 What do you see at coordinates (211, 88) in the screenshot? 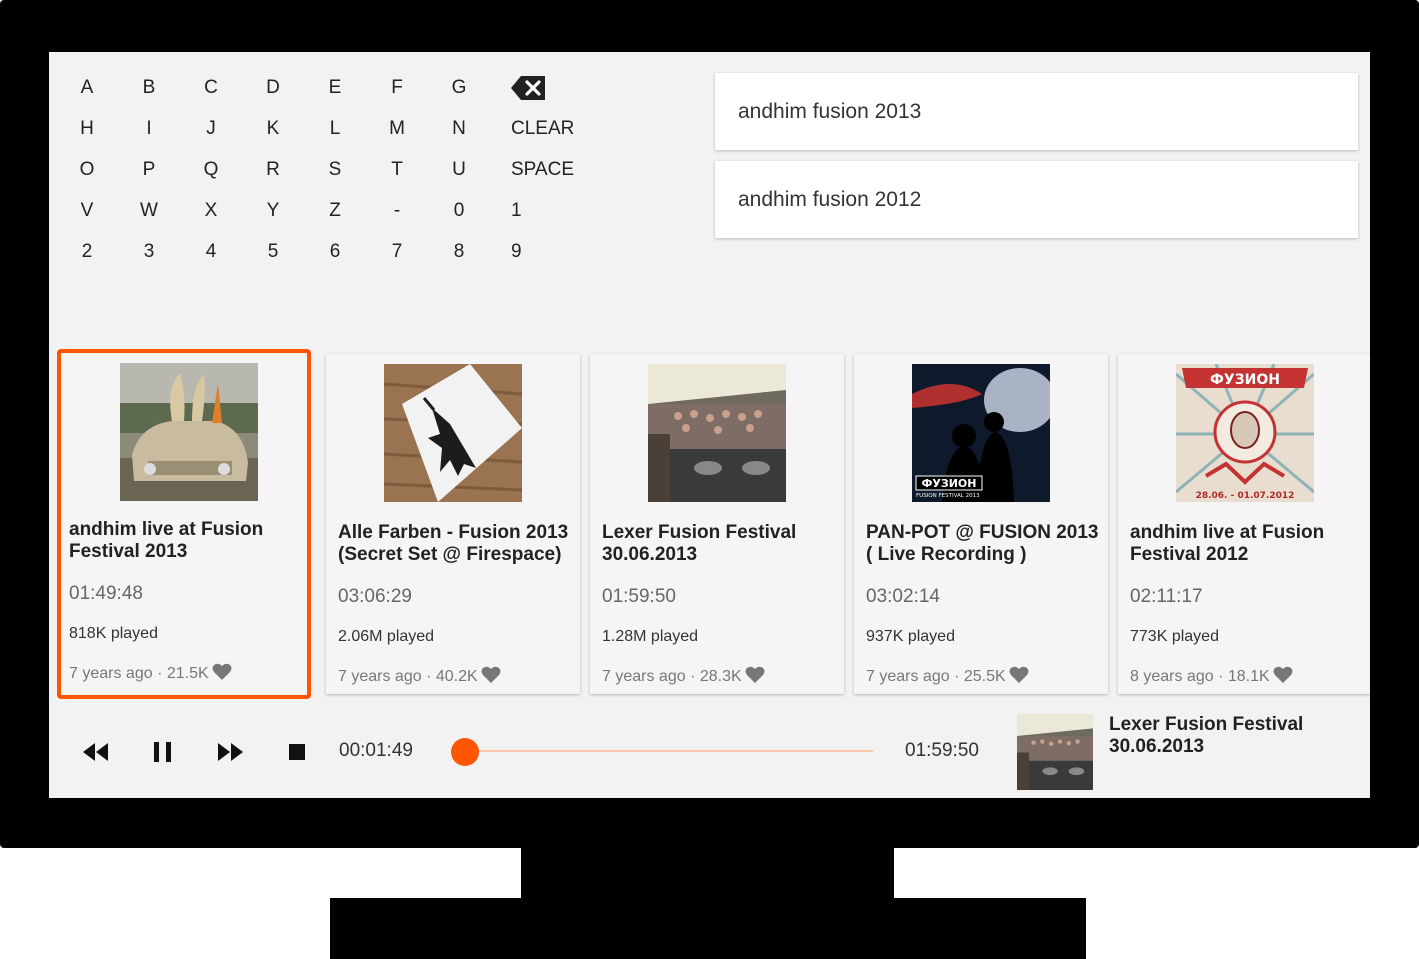
I see `key-c: C` at bounding box center [211, 88].